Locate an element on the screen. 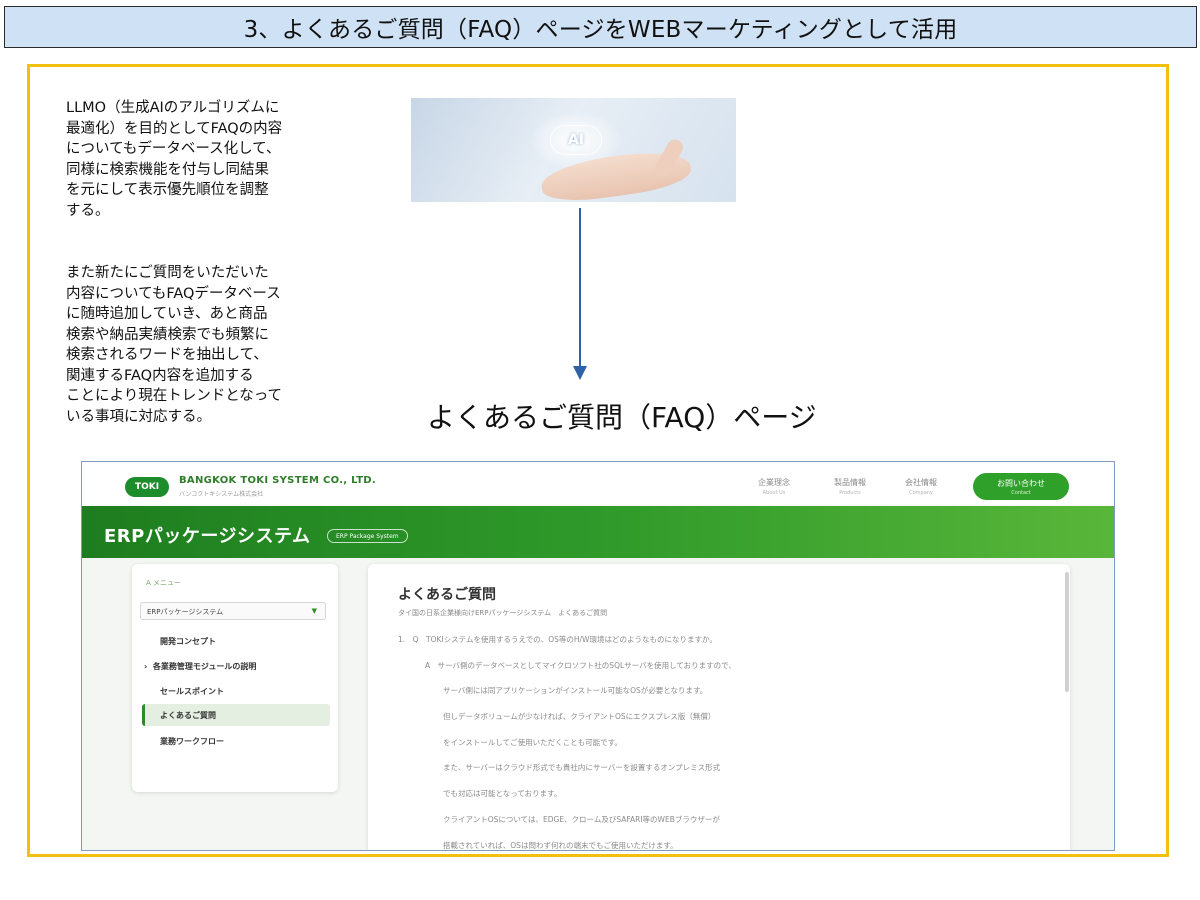 This screenshot has width=1200, height=900. section-title-banner: 3、よくあるご質問（FAQ）ページをWEBマーケティングとして活用 is located at coordinates (600, 27).